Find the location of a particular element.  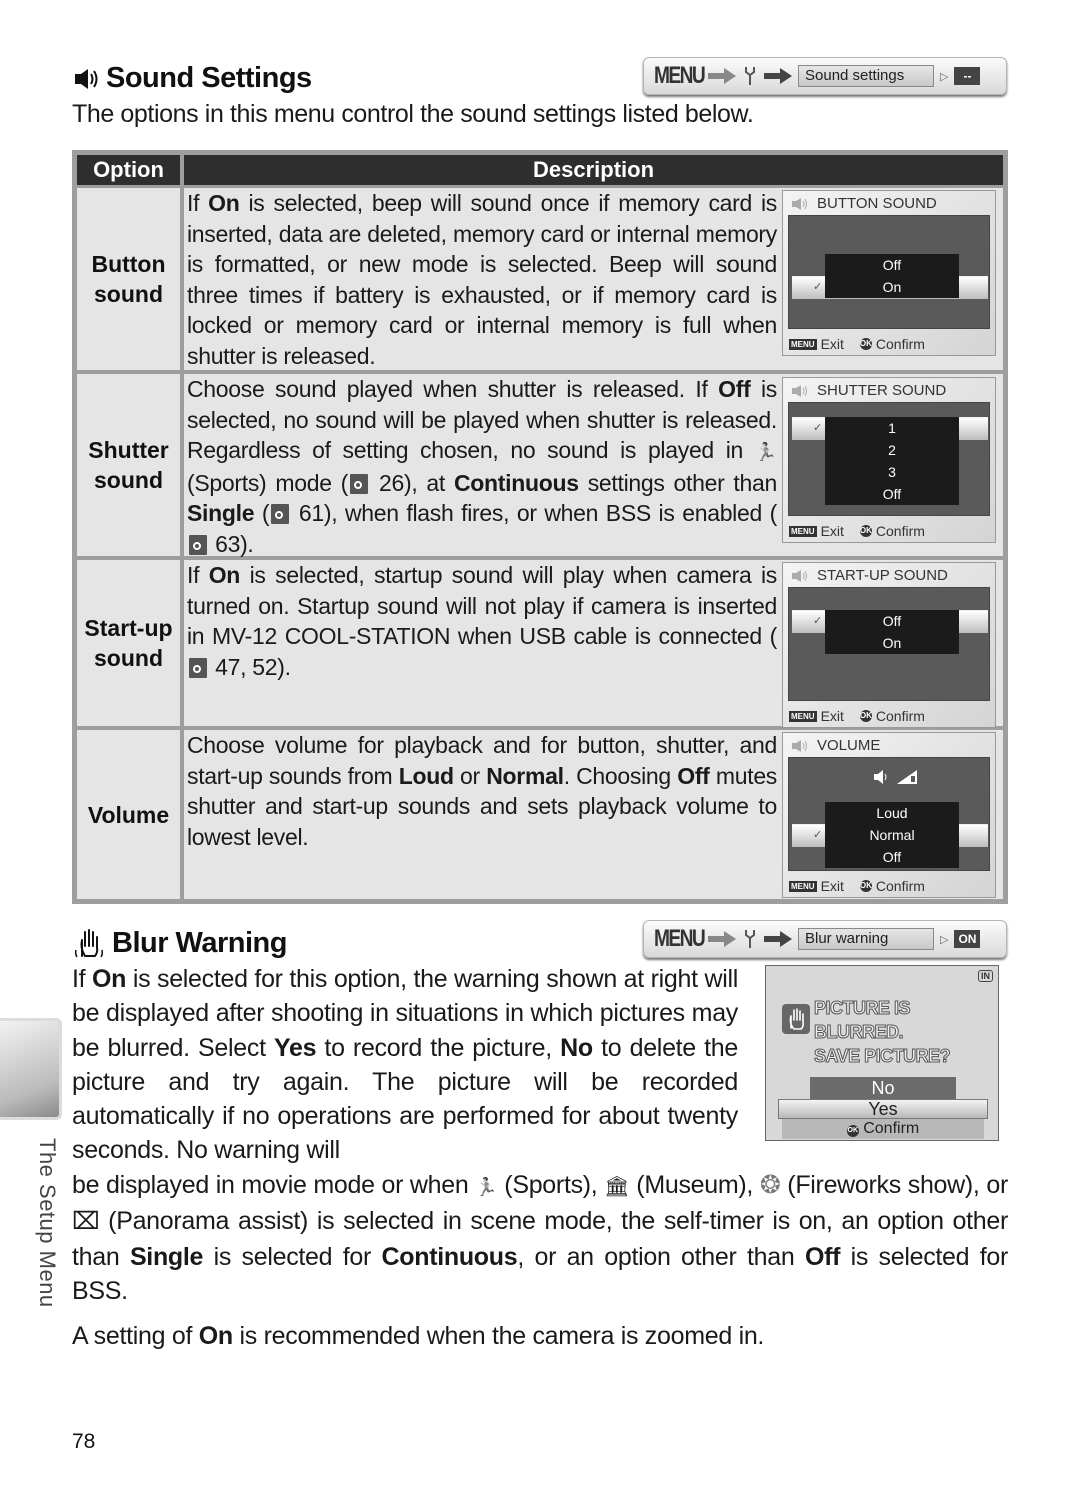

options-panel: Loud ✓ Normal Off is located at coordinates (889, 814).